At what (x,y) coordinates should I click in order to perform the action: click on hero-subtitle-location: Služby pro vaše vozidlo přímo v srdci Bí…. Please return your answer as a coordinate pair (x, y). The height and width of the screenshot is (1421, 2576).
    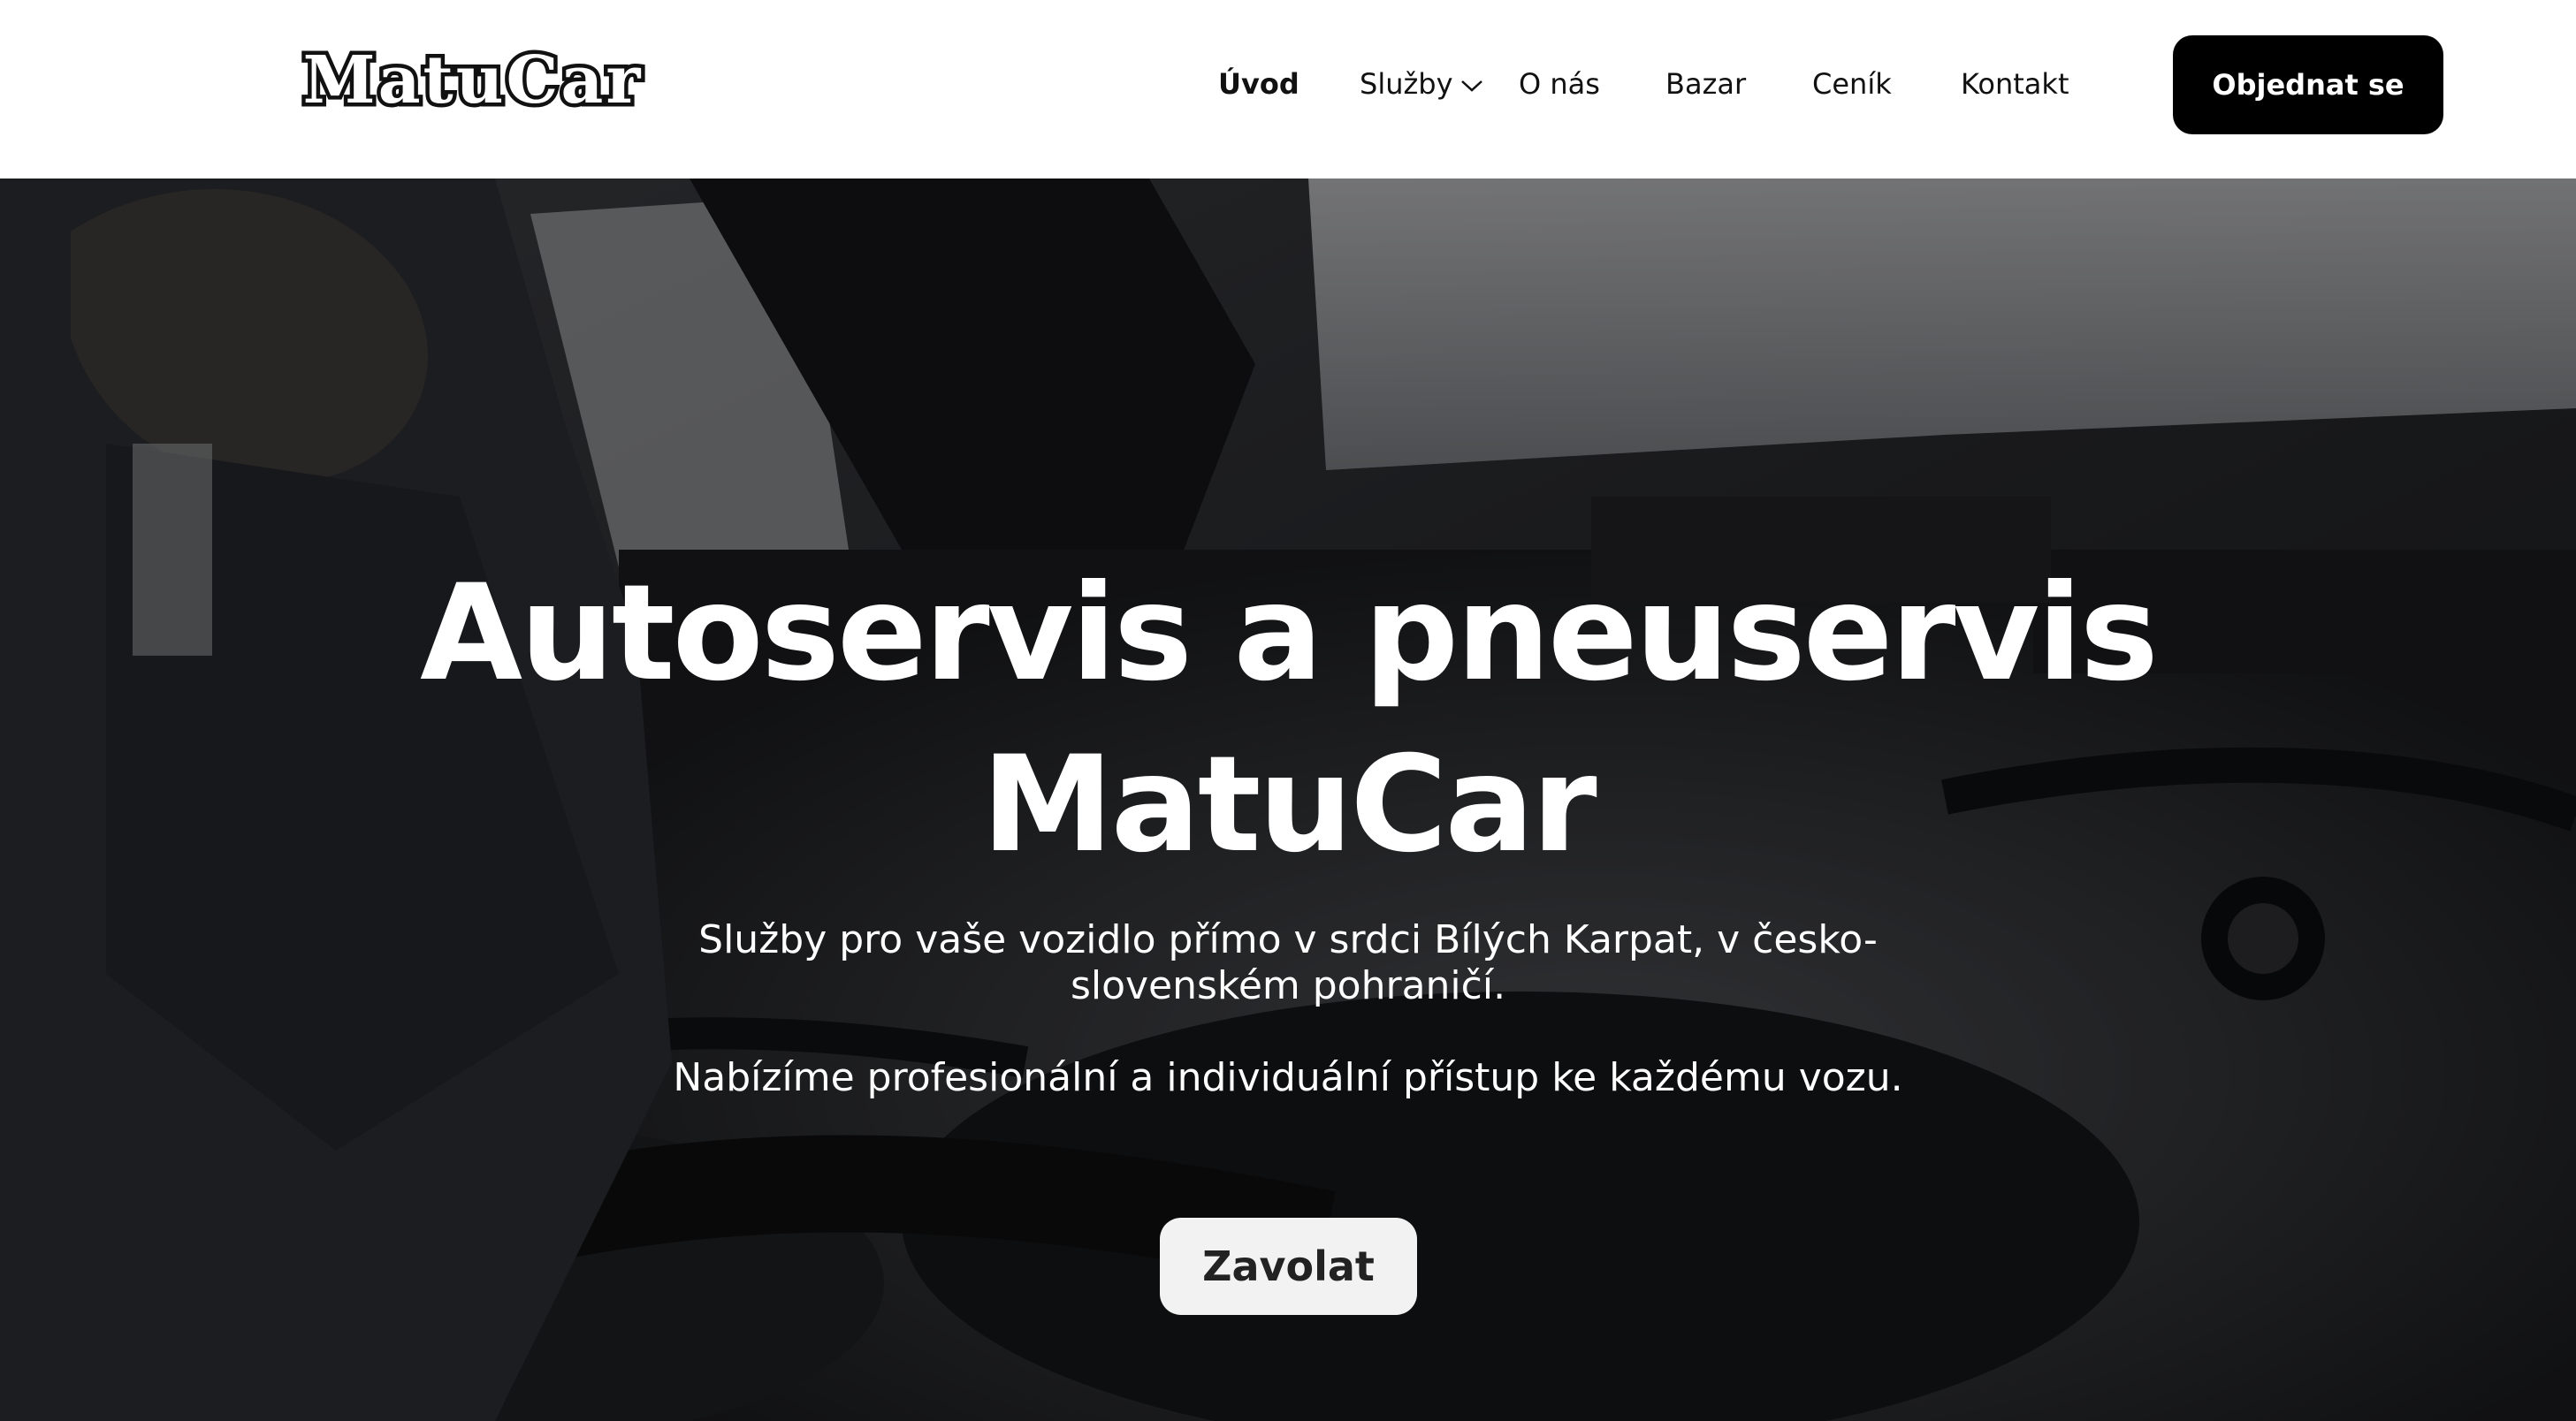
    Looking at the image, I should click on (1288, 963).